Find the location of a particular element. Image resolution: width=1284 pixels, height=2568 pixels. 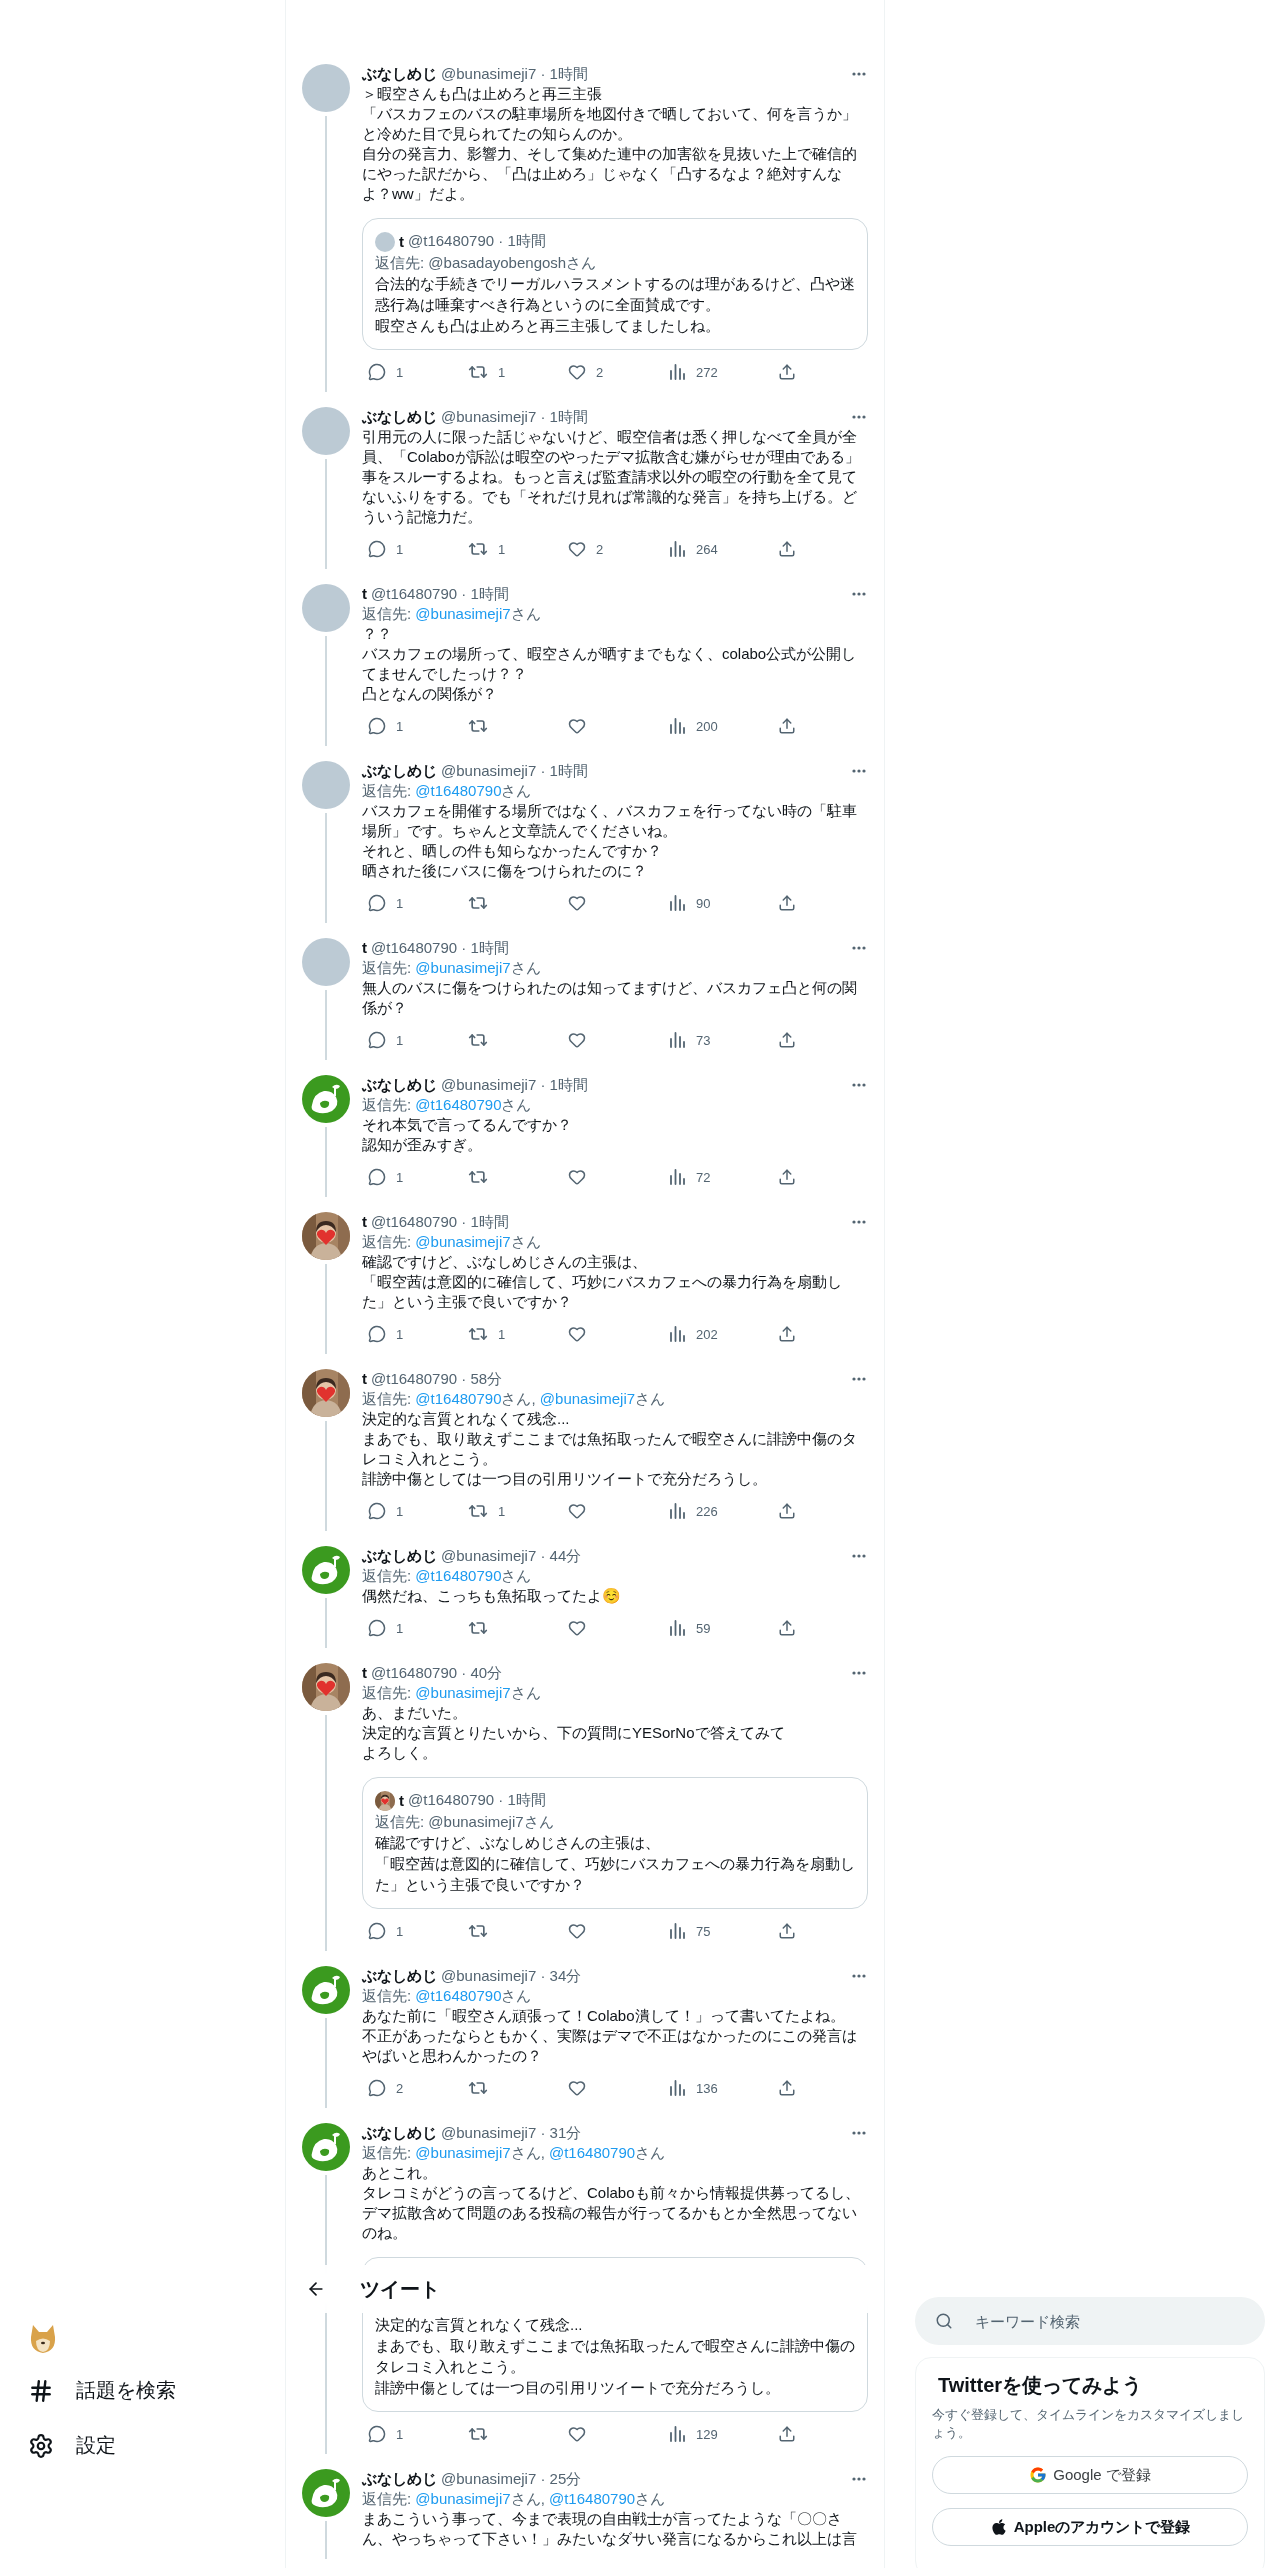

search-field: キーワード検索 is located at coordinates (1090, 2321).